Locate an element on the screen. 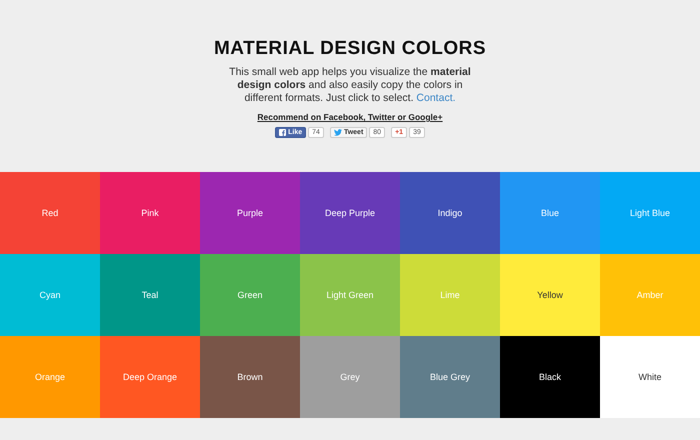 This screenshot has width=700, height=440. color-swatch: Deep Orange is located at coordinates (150, 377).